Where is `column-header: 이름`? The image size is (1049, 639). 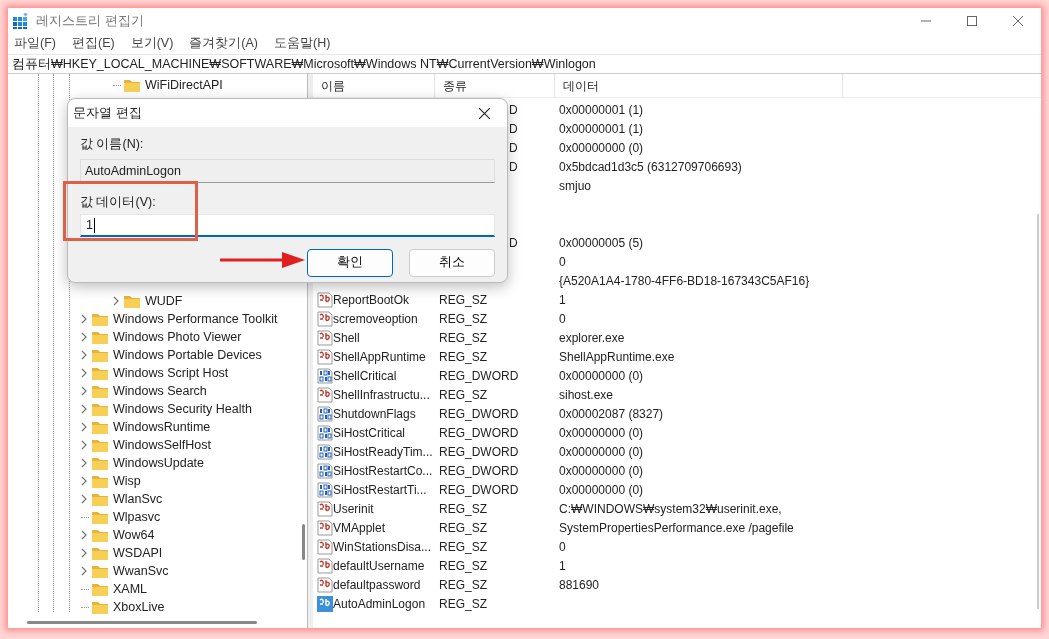
column-header: 이름 is located at coordinates (333, 85).